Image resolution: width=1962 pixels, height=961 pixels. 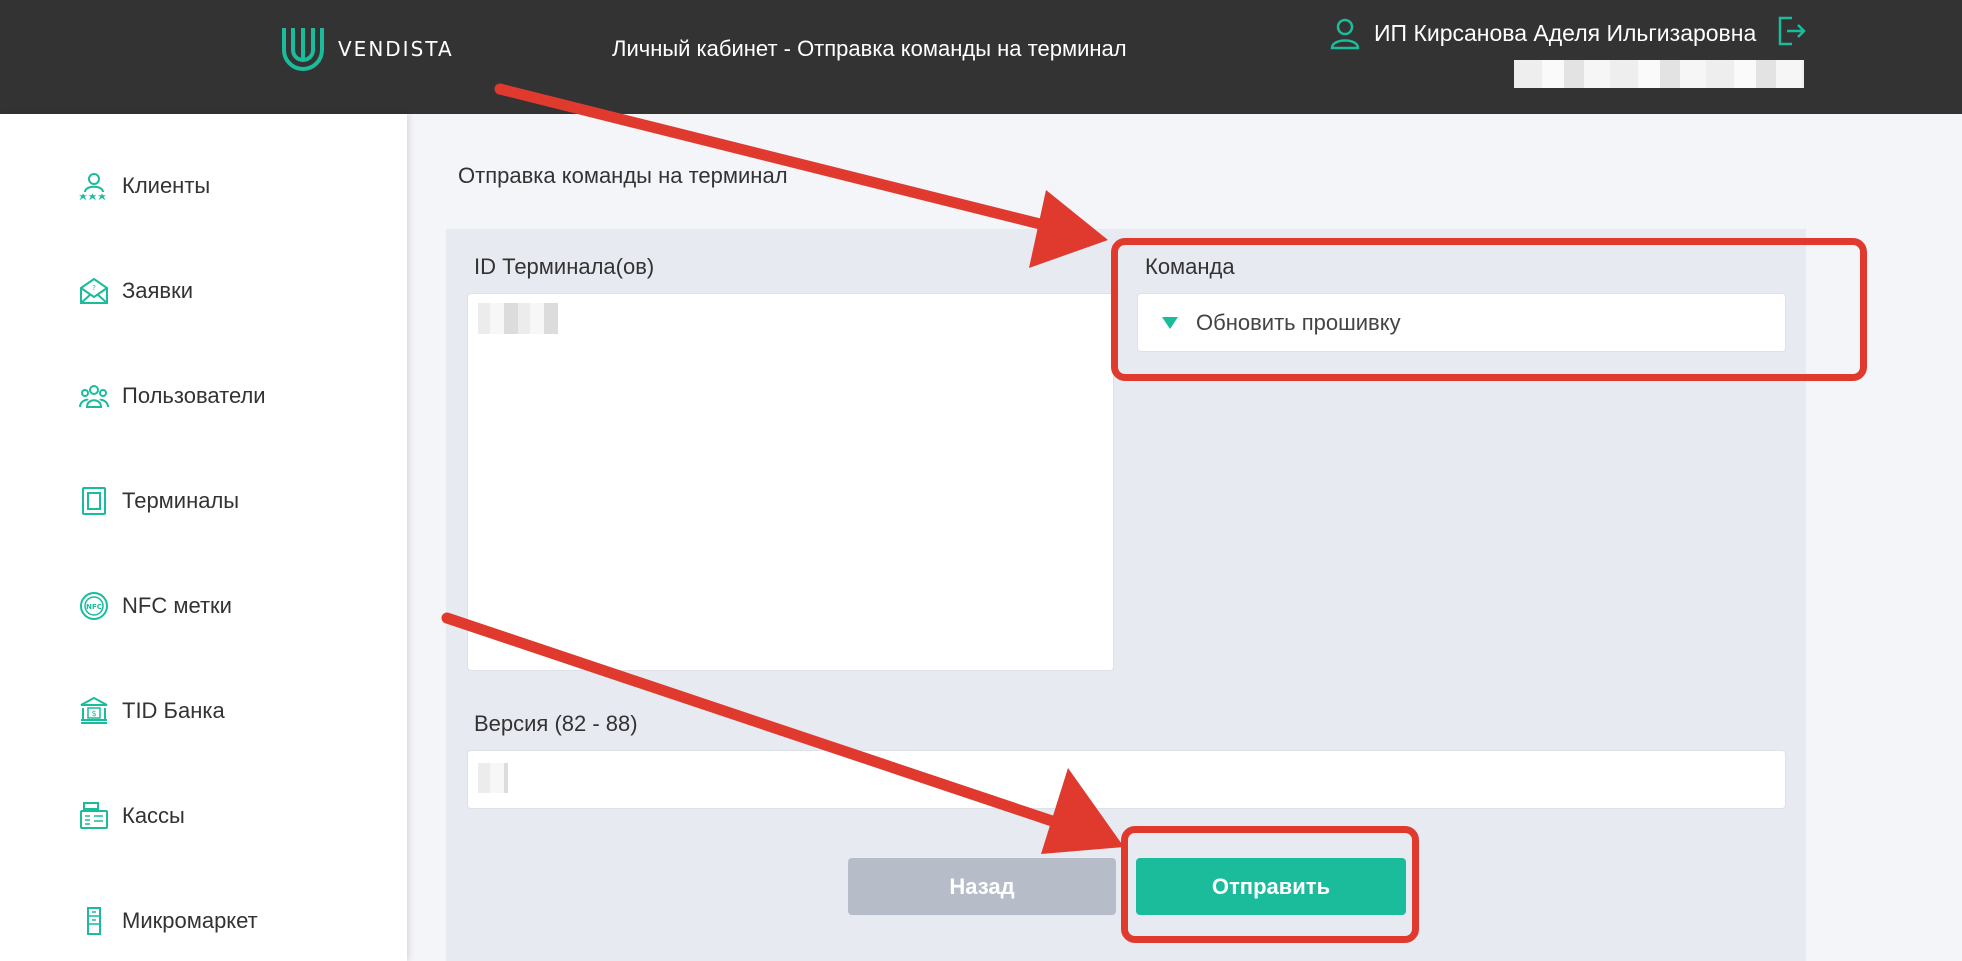 What do you see at coordinates (190, 920) in the screenshot?
I see `sidebar-item-label: Микромаркет` at bounding box center [190, 920].